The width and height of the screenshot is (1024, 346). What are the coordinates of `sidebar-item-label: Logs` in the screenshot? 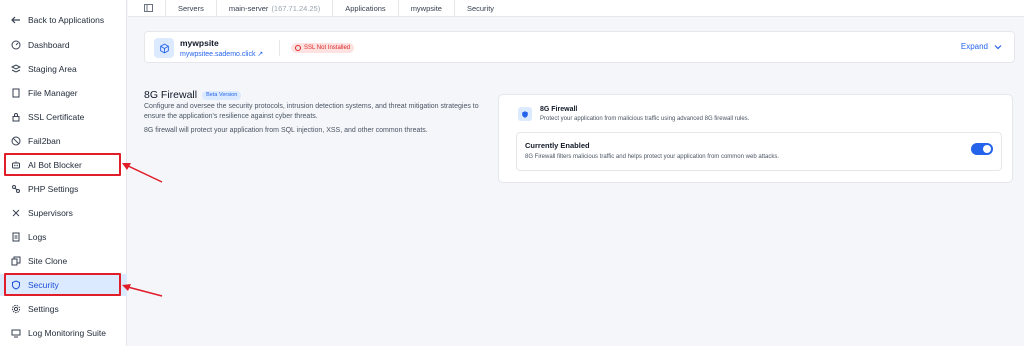 It's located at (37, 237).